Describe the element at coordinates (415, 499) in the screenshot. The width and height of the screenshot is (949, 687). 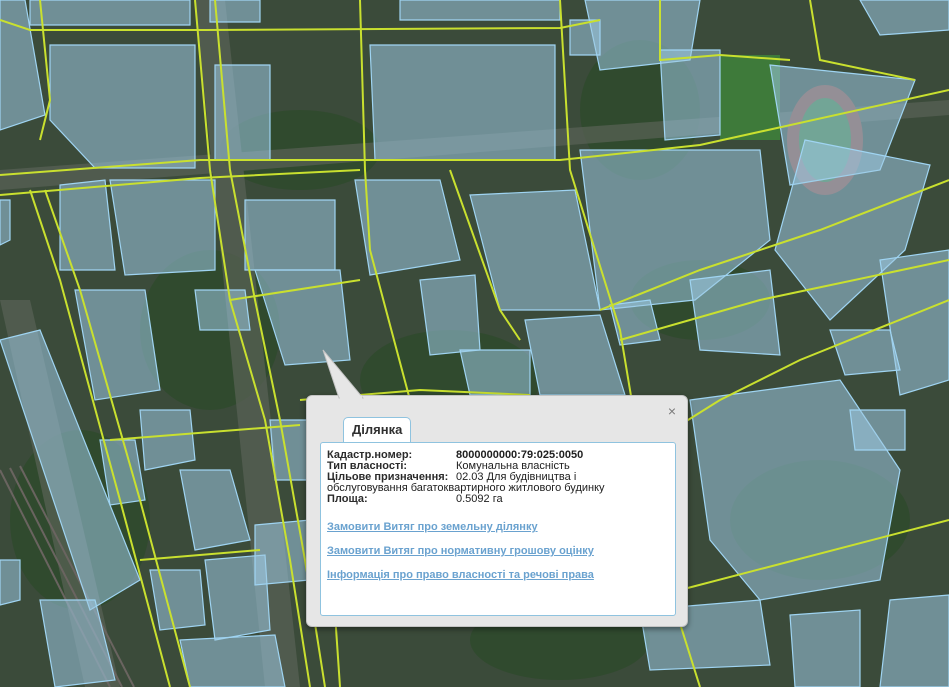
I see `field-area: Площа: 0.5092 га` at that location.